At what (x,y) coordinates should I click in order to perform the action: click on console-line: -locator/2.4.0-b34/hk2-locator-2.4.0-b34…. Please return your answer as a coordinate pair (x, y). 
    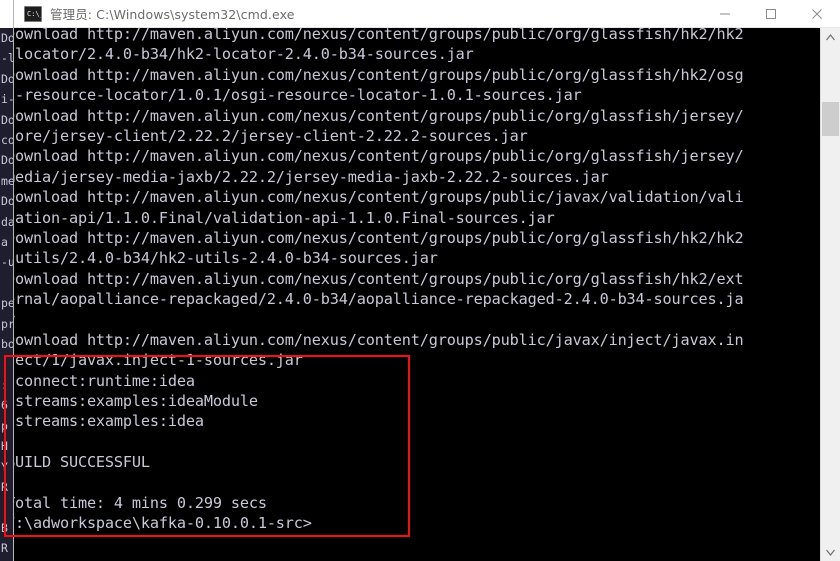
    Looking at the image, I should click on (244, 54).